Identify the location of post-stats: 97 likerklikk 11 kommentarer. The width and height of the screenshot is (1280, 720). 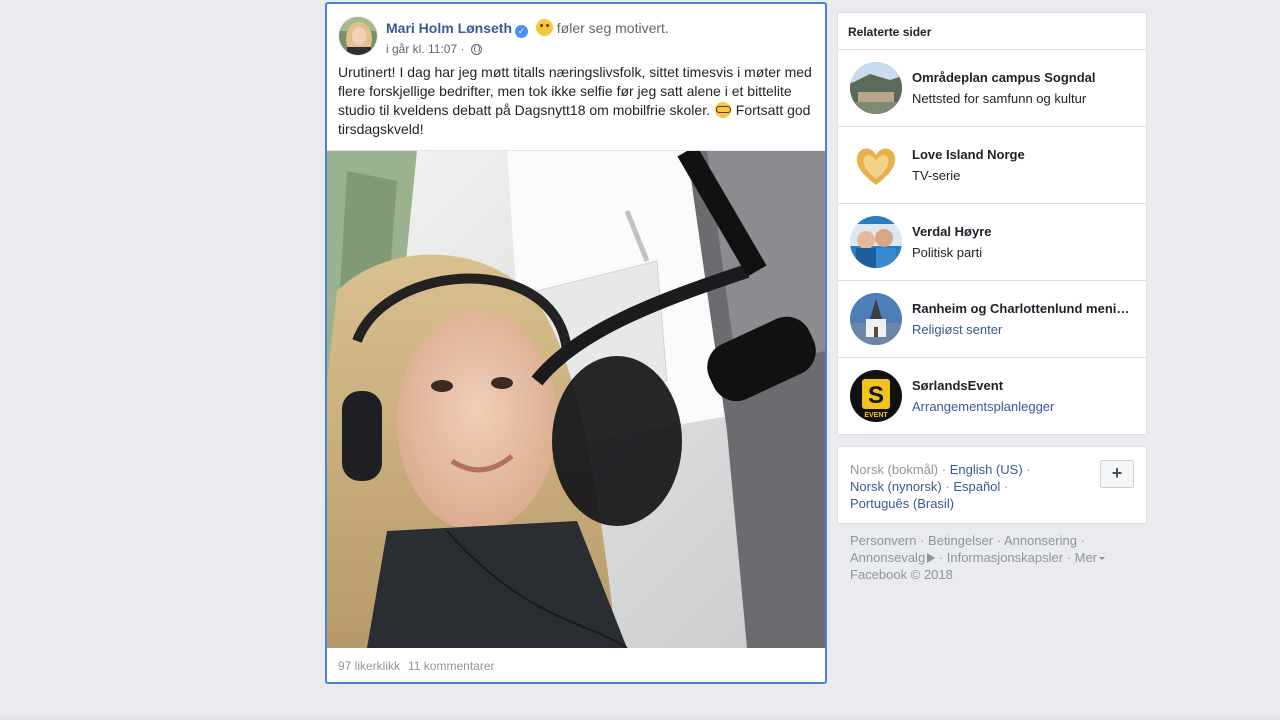
(416, 666).